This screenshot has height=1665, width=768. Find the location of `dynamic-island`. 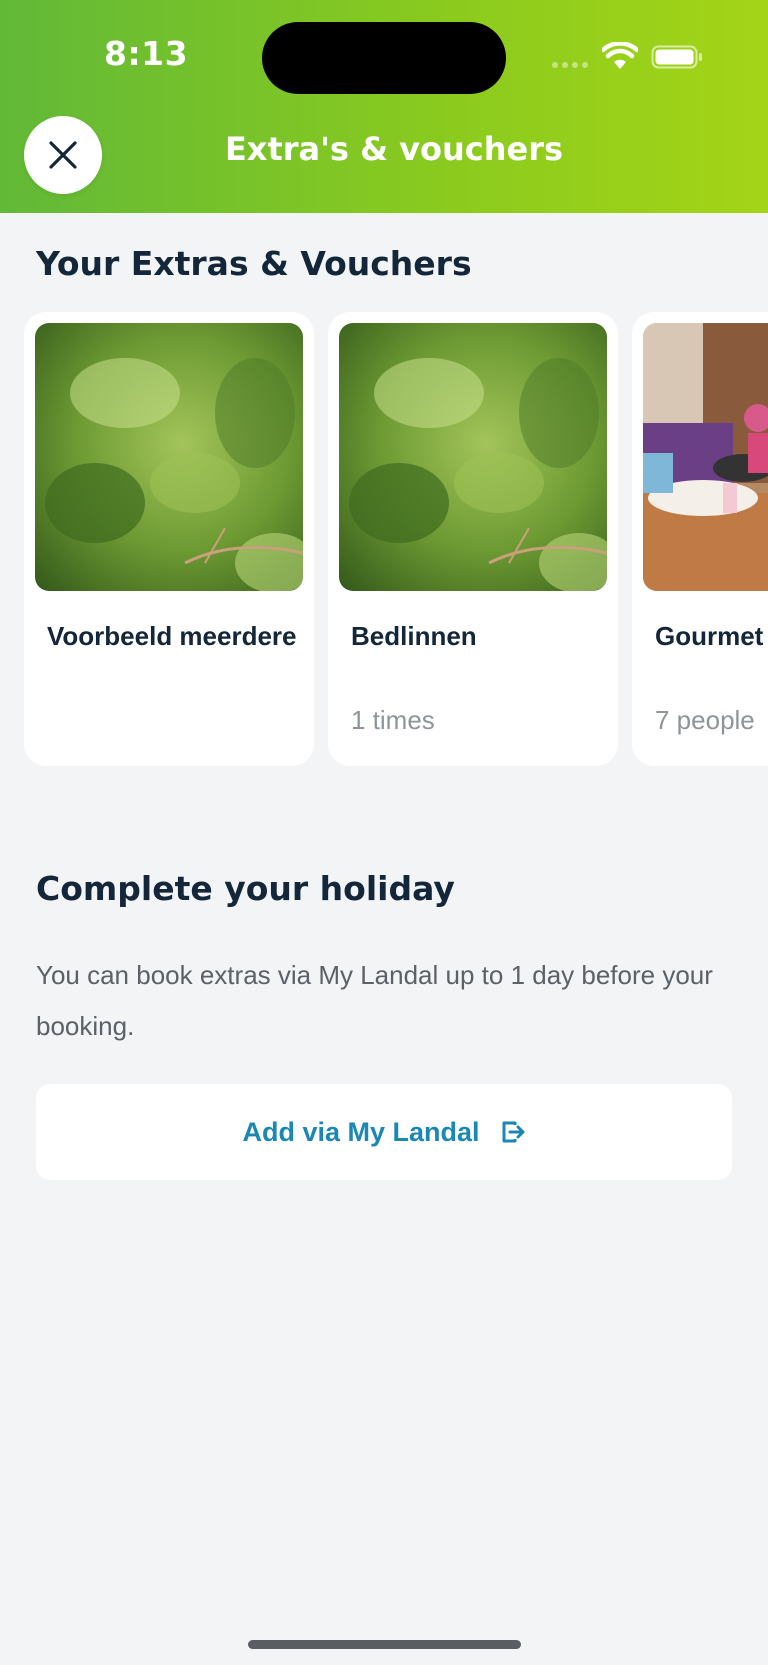

dynamic-island is located at coordinates (384, 58).